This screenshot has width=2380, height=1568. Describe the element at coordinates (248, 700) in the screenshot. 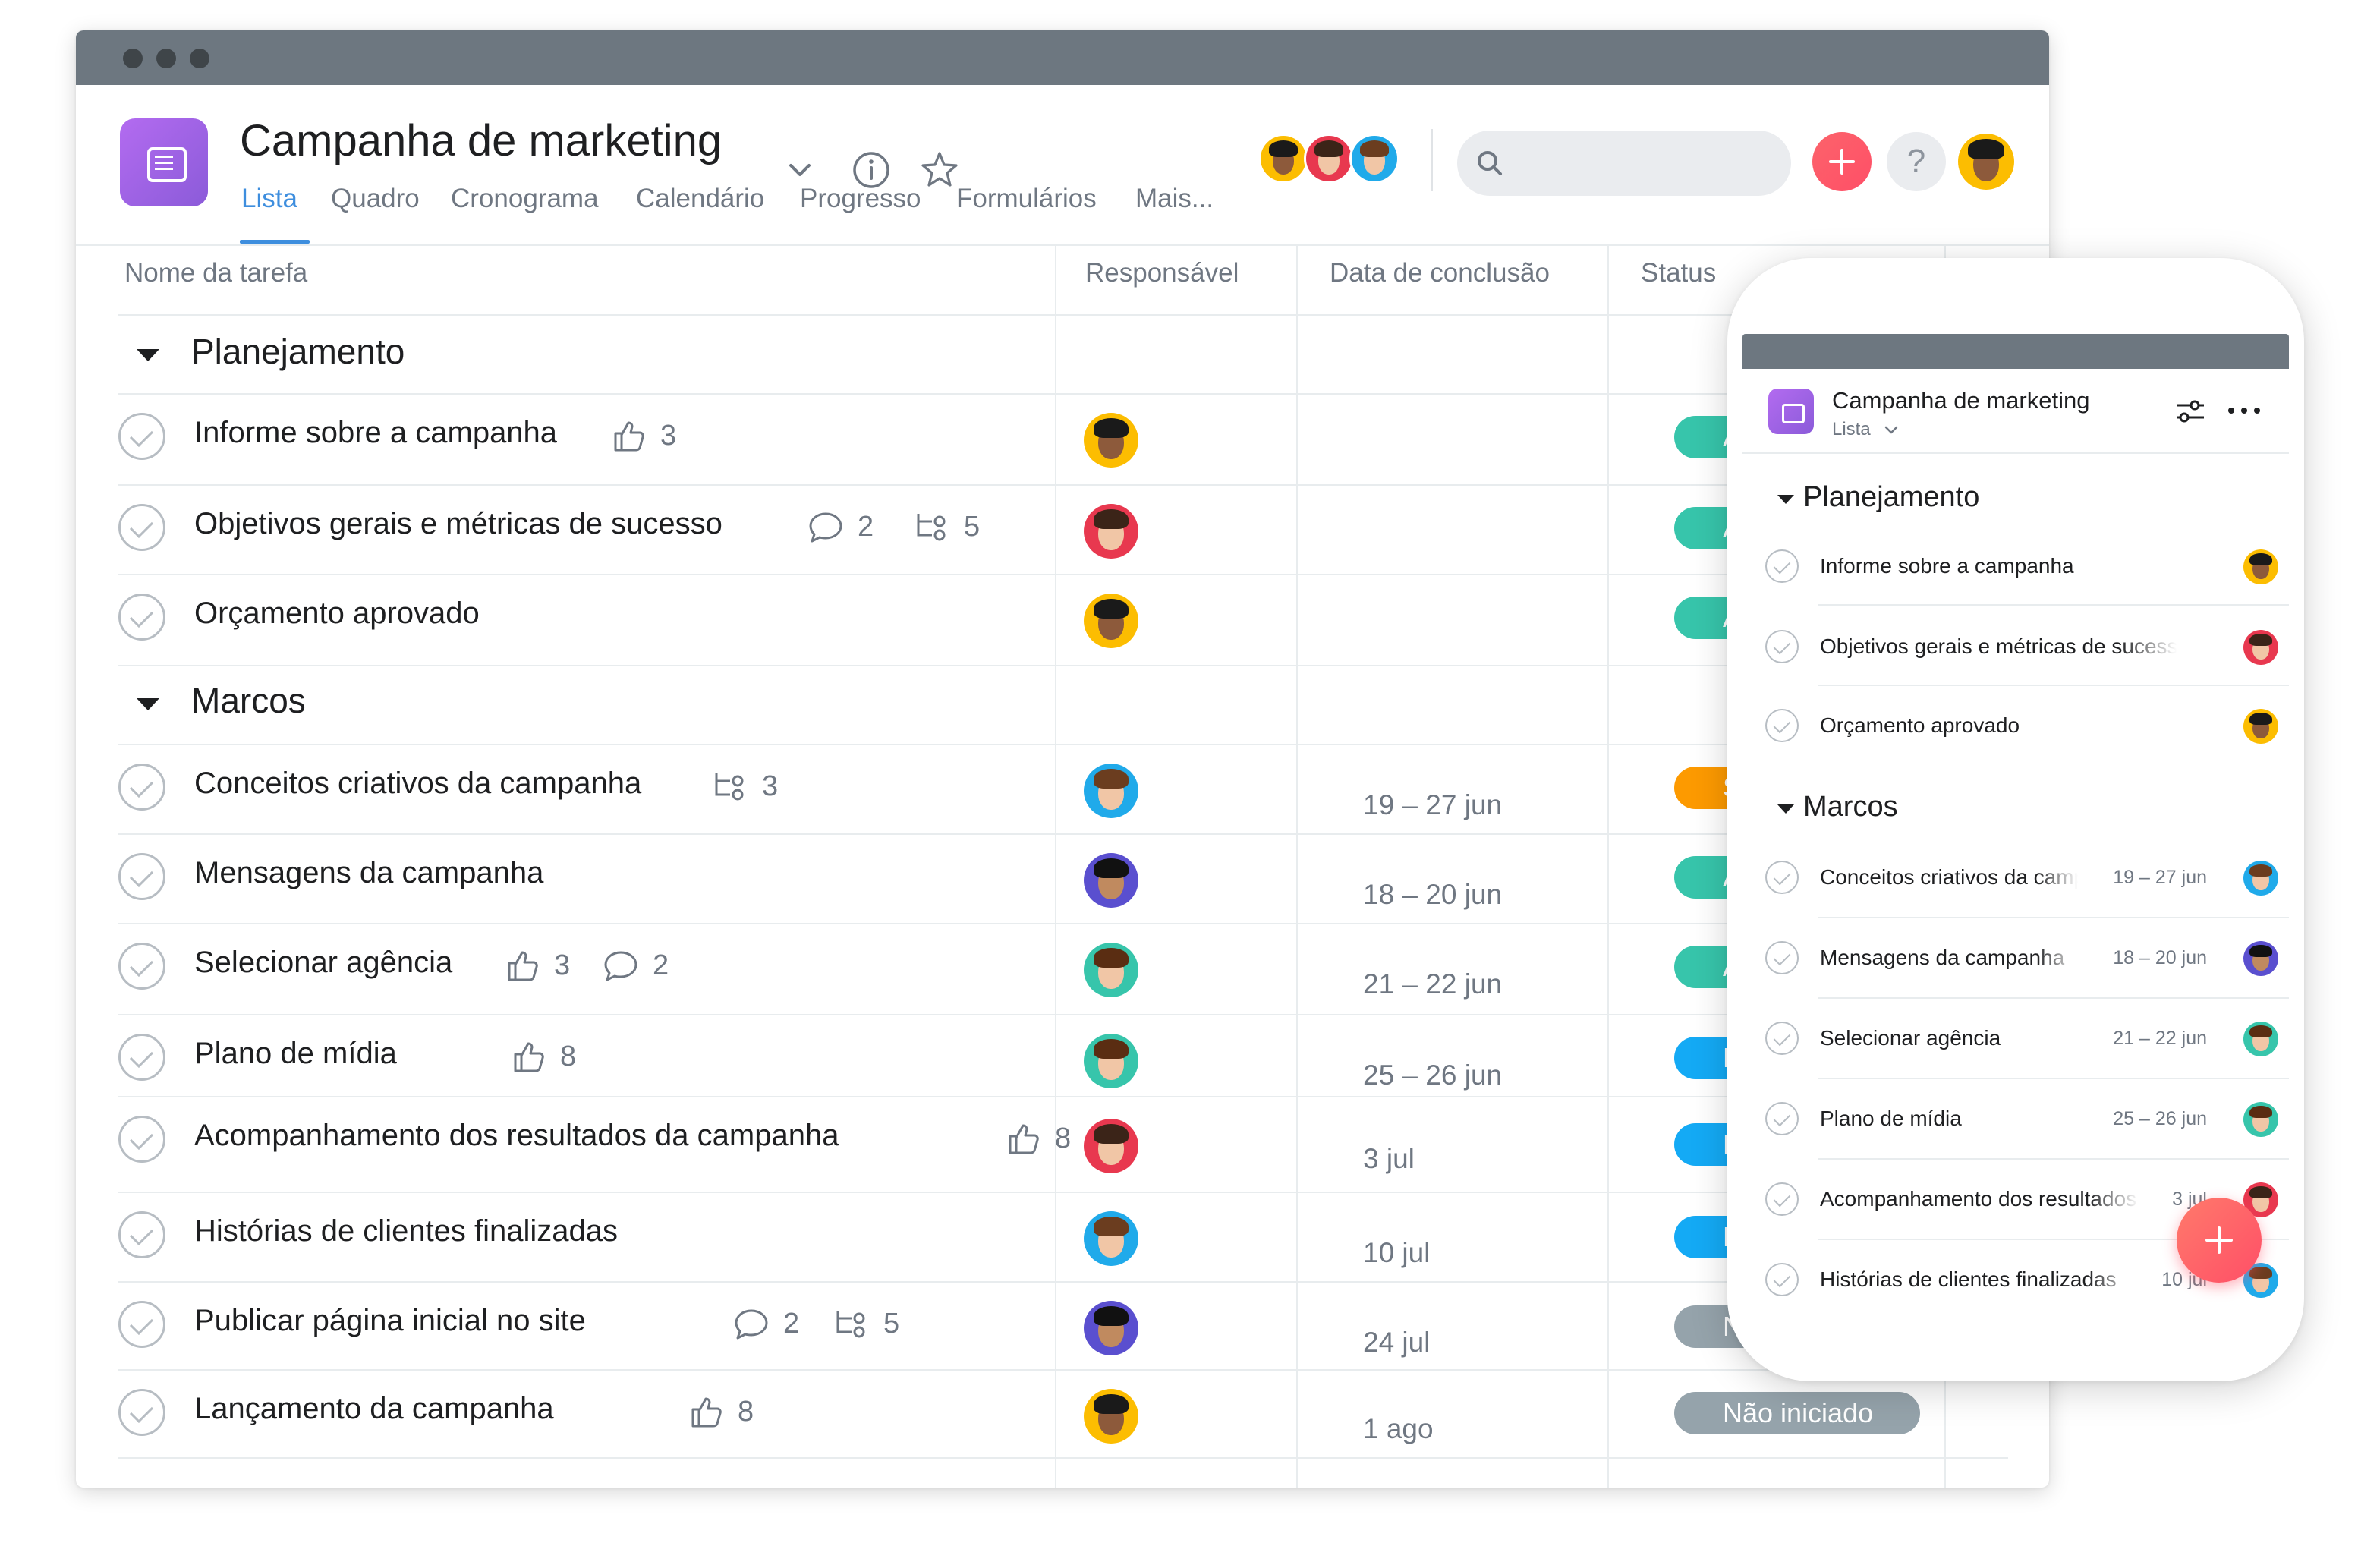

I see `section-header-marcos: Marcos` at that location.